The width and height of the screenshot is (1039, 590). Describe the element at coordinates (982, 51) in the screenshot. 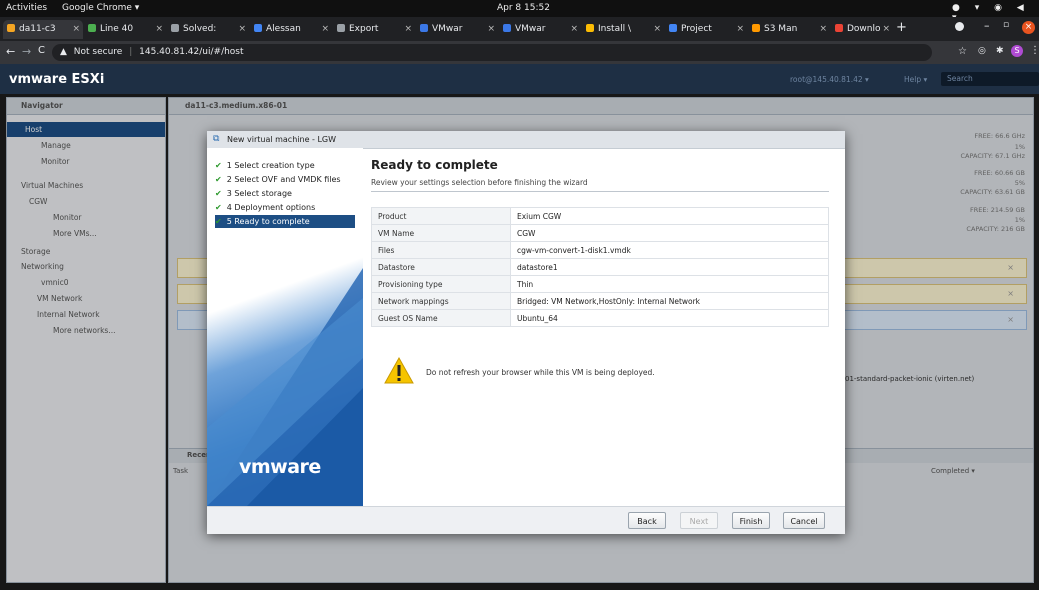

I see `extension-icon: ◎` at that location.